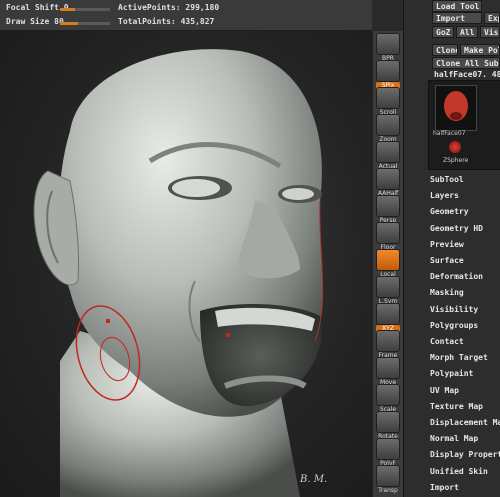  What do you see at coordinates (388, 233) in the screenshot?
I see `floor-icon` at bounding box center [388, 233].